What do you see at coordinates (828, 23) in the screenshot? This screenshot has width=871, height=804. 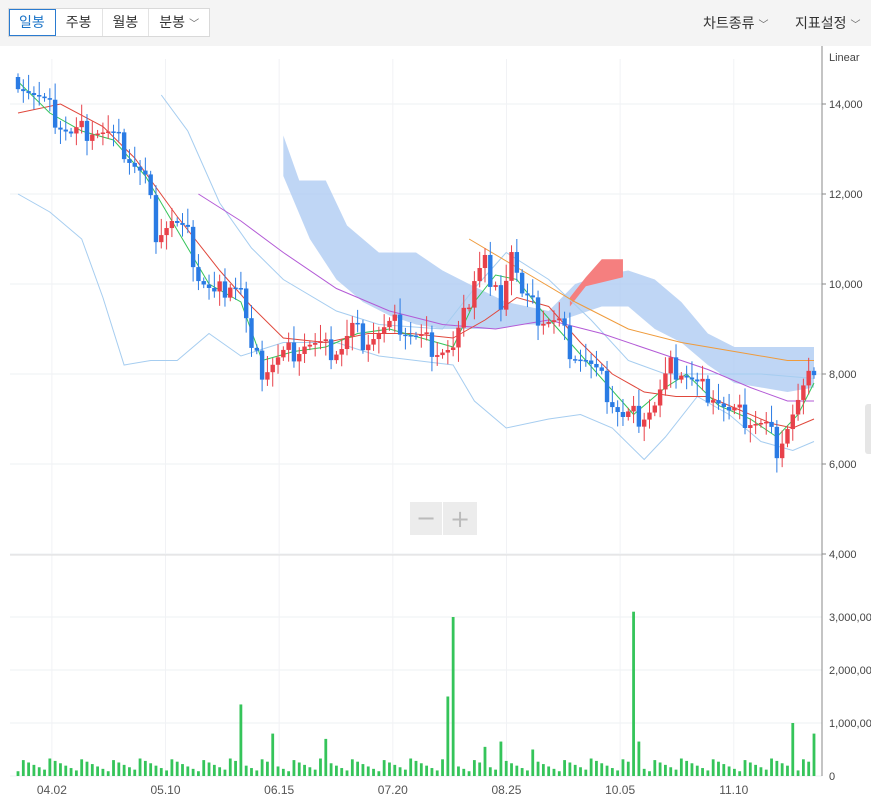 I see `indicator-settings-dropdown: 지표설정 ﹀` at bounding box center [828, 23].